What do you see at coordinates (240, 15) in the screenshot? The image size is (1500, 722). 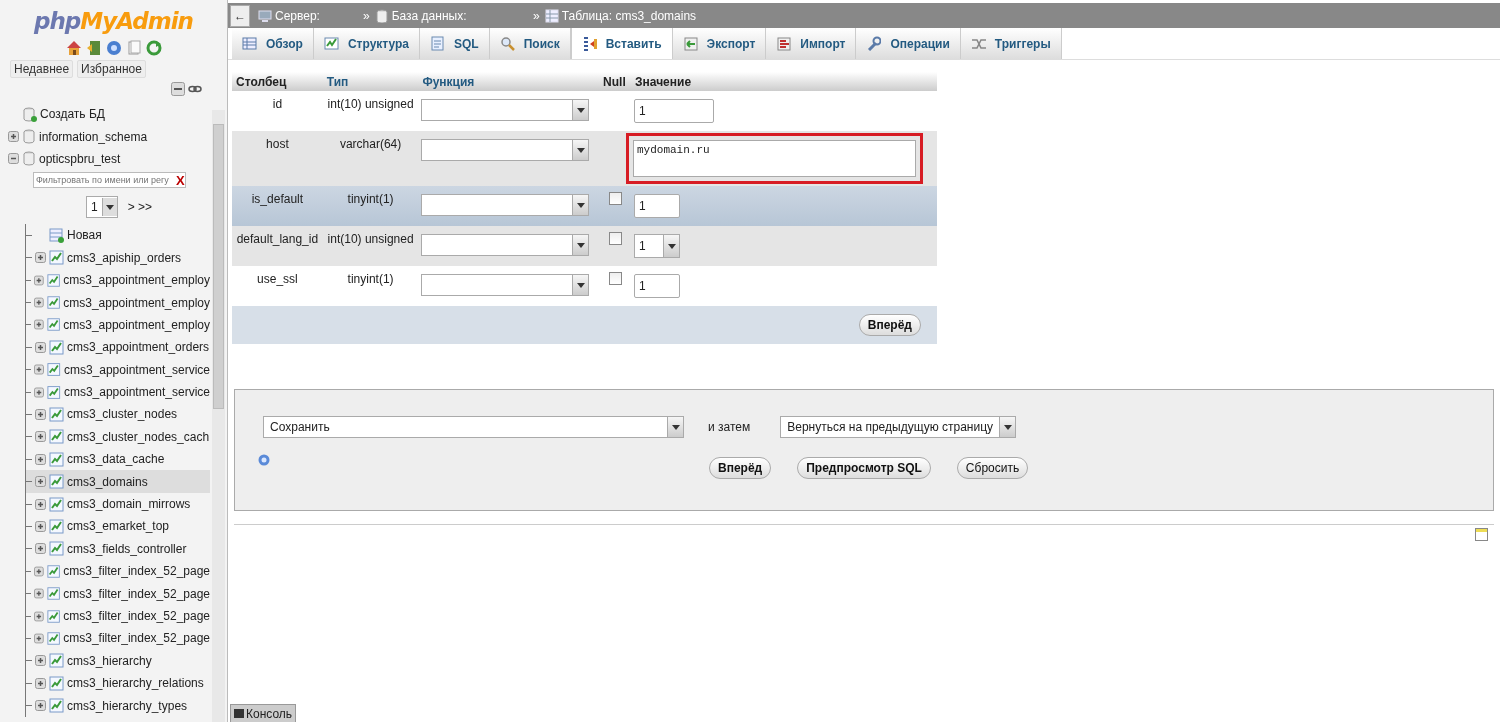 I see `back-button: ←` at bounding box center [240, 15].